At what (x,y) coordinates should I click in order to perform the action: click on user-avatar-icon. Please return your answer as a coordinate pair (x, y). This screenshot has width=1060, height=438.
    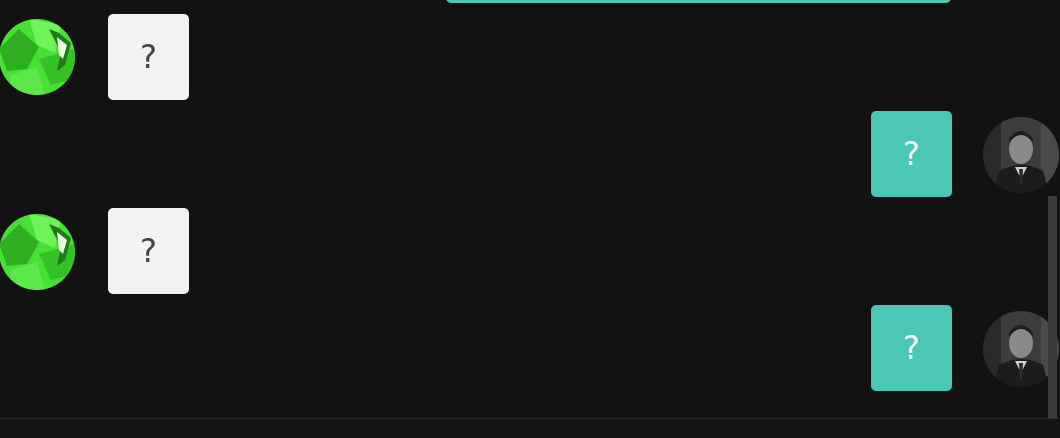
    Looking at the image, I should click on (1021, 155).